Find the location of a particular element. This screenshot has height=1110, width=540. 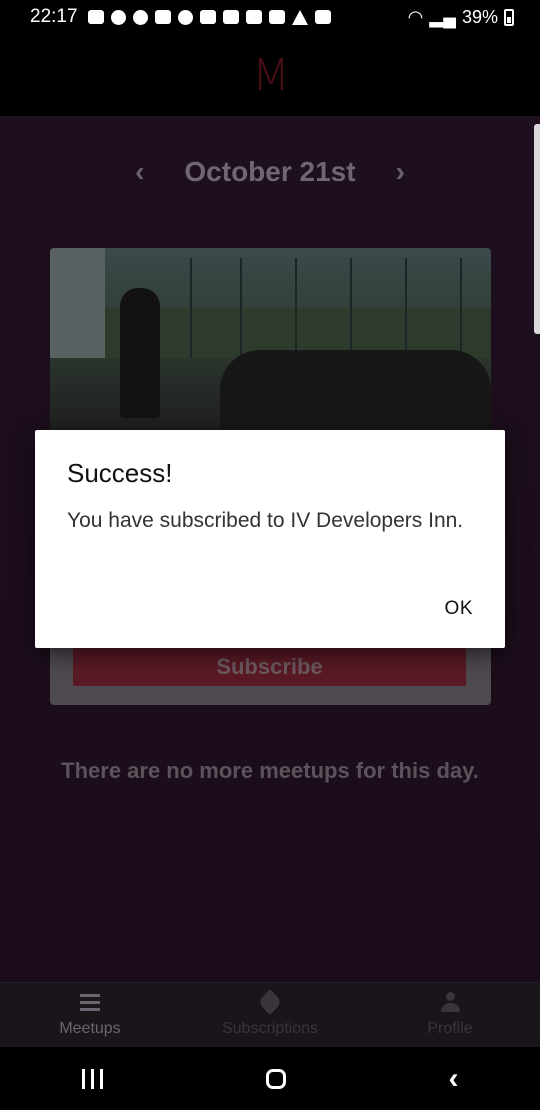

home-icon is located at coordinates (275, 1078).